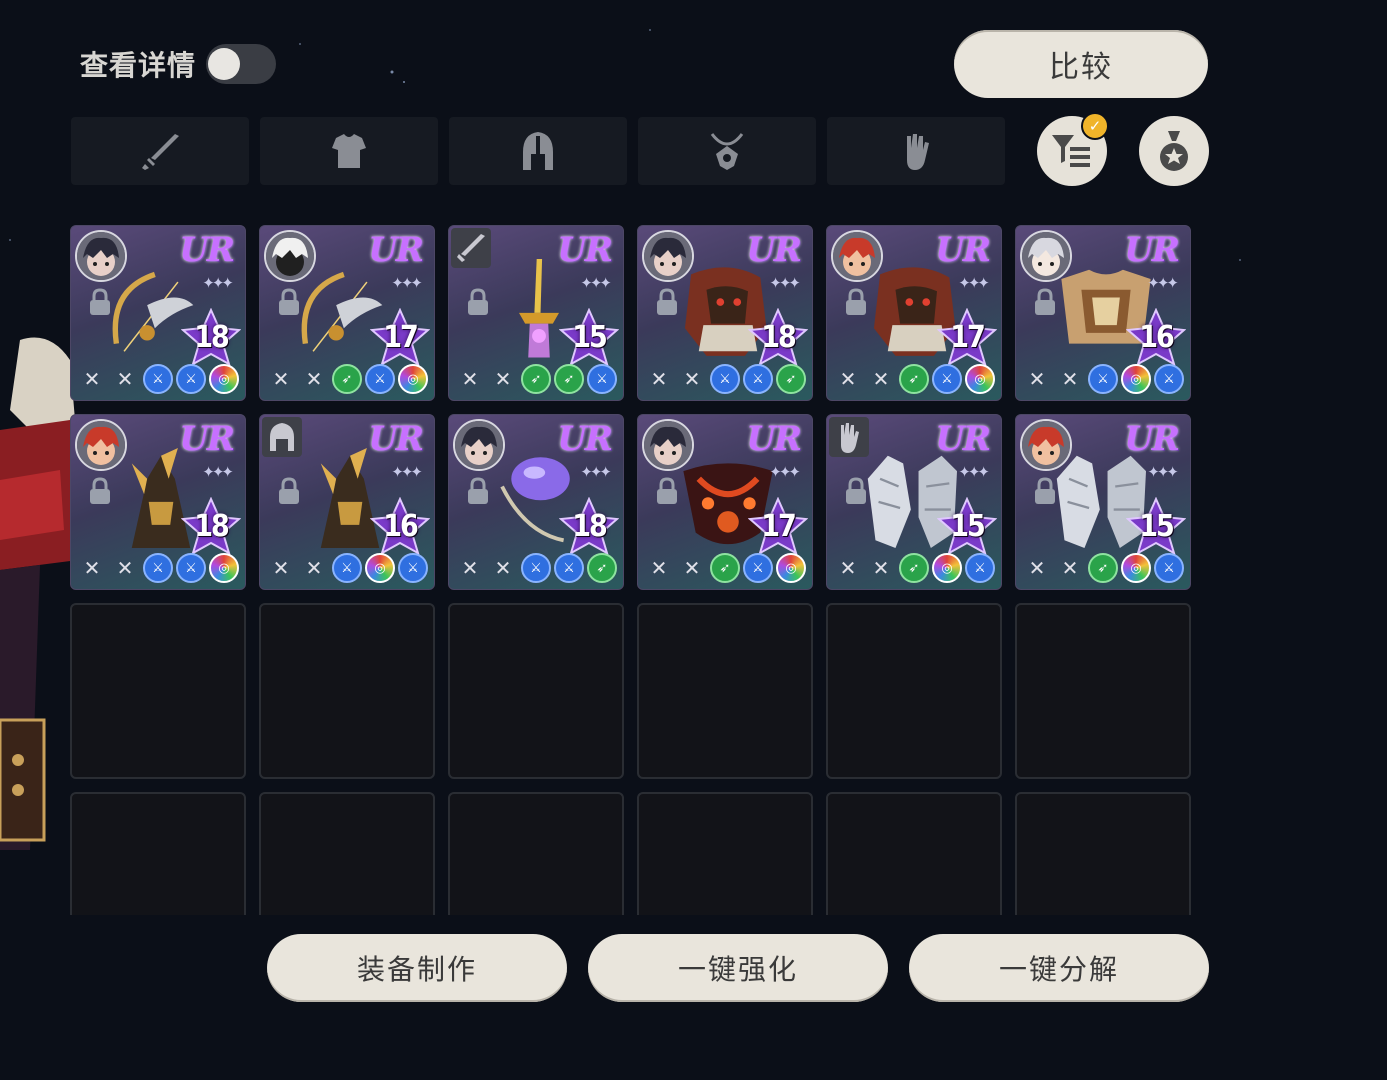 This screenshot has height=1080, width=1387. What do you see at coordinates (138, 65) in the screenshot?
I see `view-details-label: 查看详情` at bounding box center [138, 65].